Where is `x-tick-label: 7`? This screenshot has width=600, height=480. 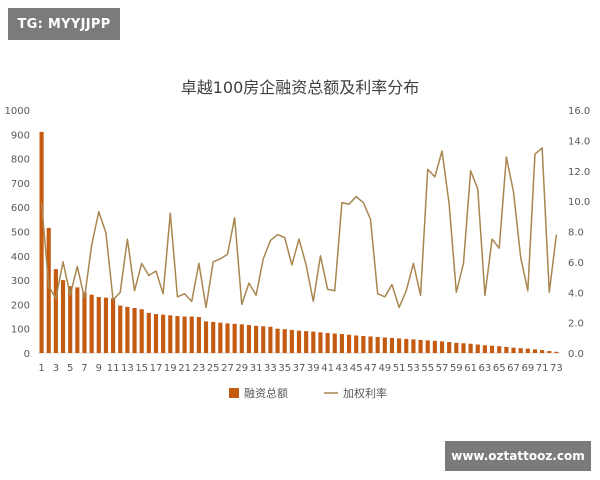
x-tick-label: 7 is located at coordinates (84, 368).